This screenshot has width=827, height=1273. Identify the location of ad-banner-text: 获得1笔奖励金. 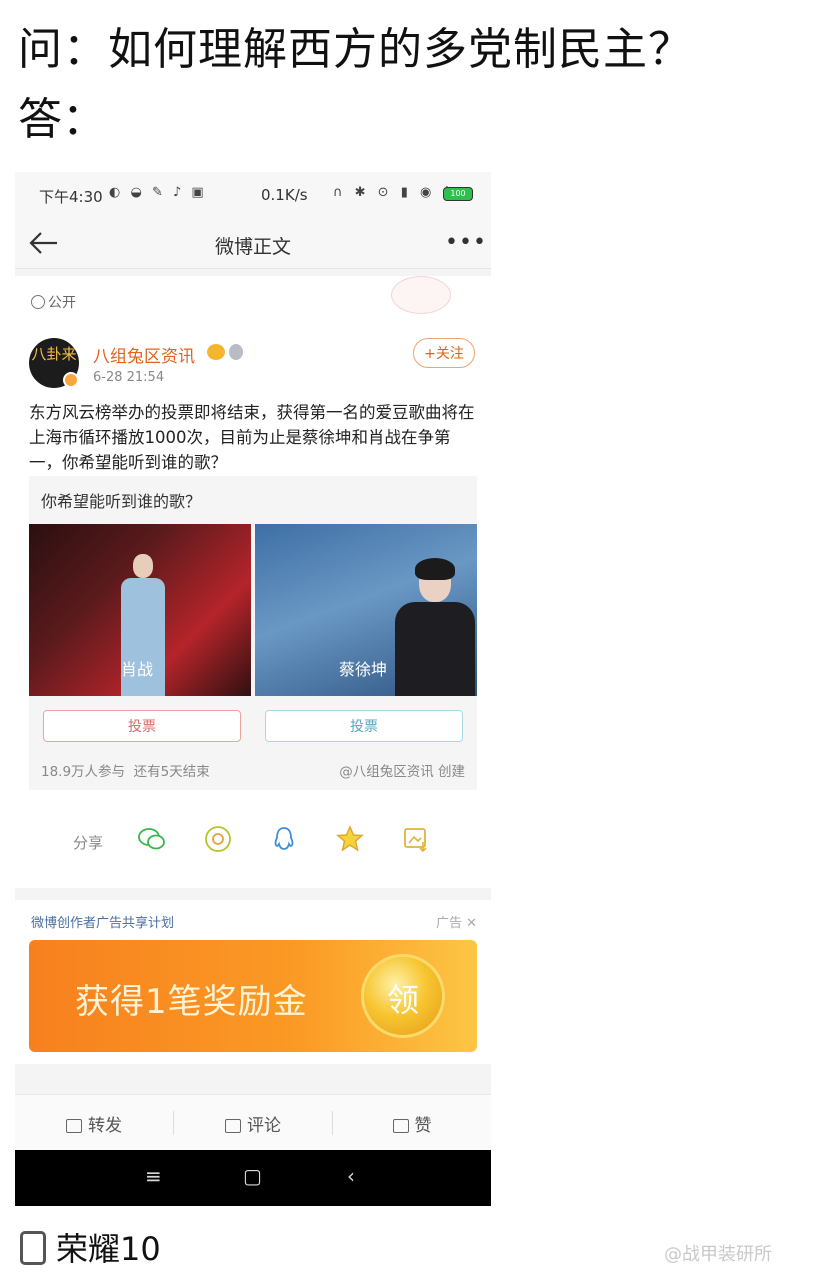
(191, 1002).